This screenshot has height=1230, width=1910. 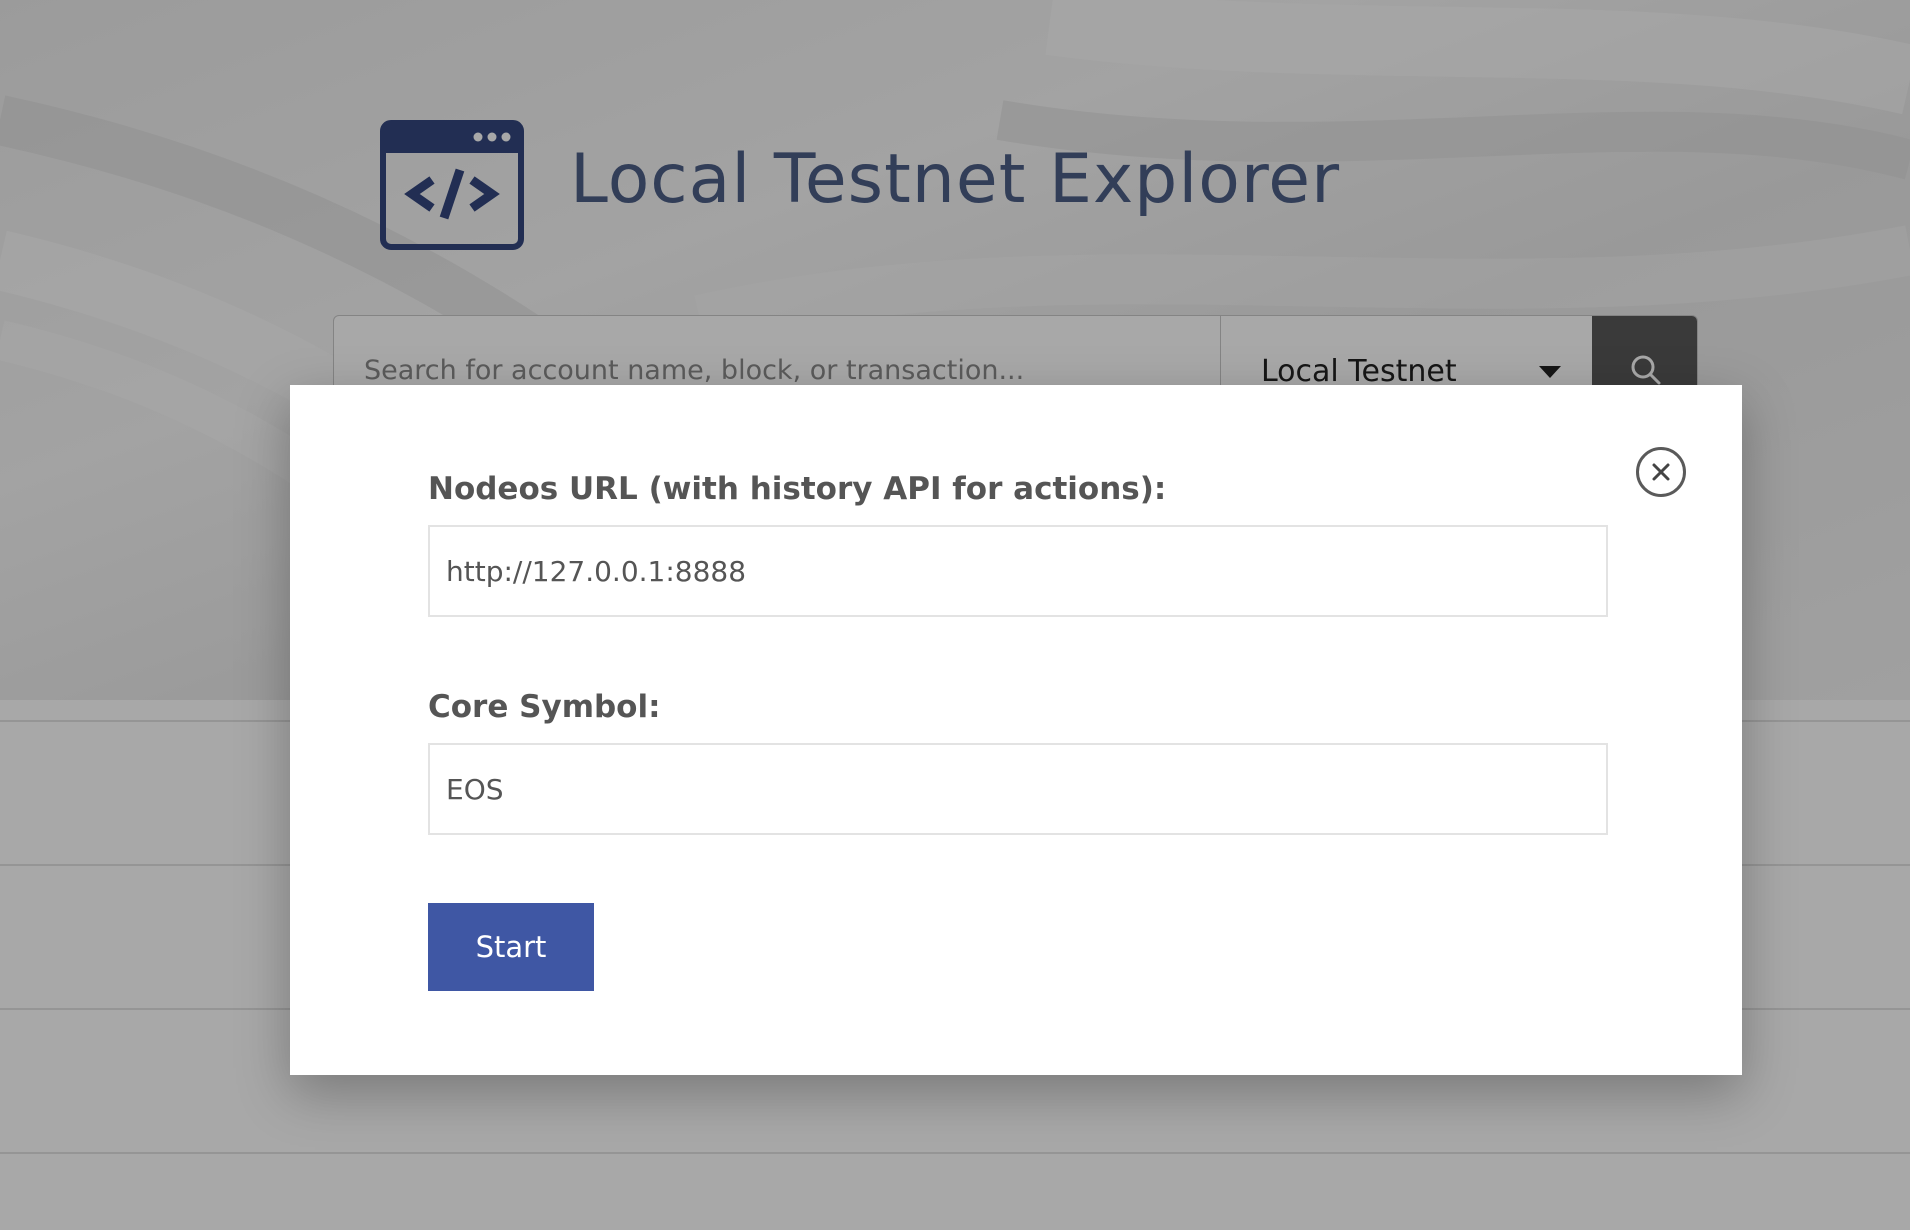 What do you see at coordinates (544, 707) in the screenshot?
I see `core-symbol-label: Core Symbol:` at bounding box center [544, 707].